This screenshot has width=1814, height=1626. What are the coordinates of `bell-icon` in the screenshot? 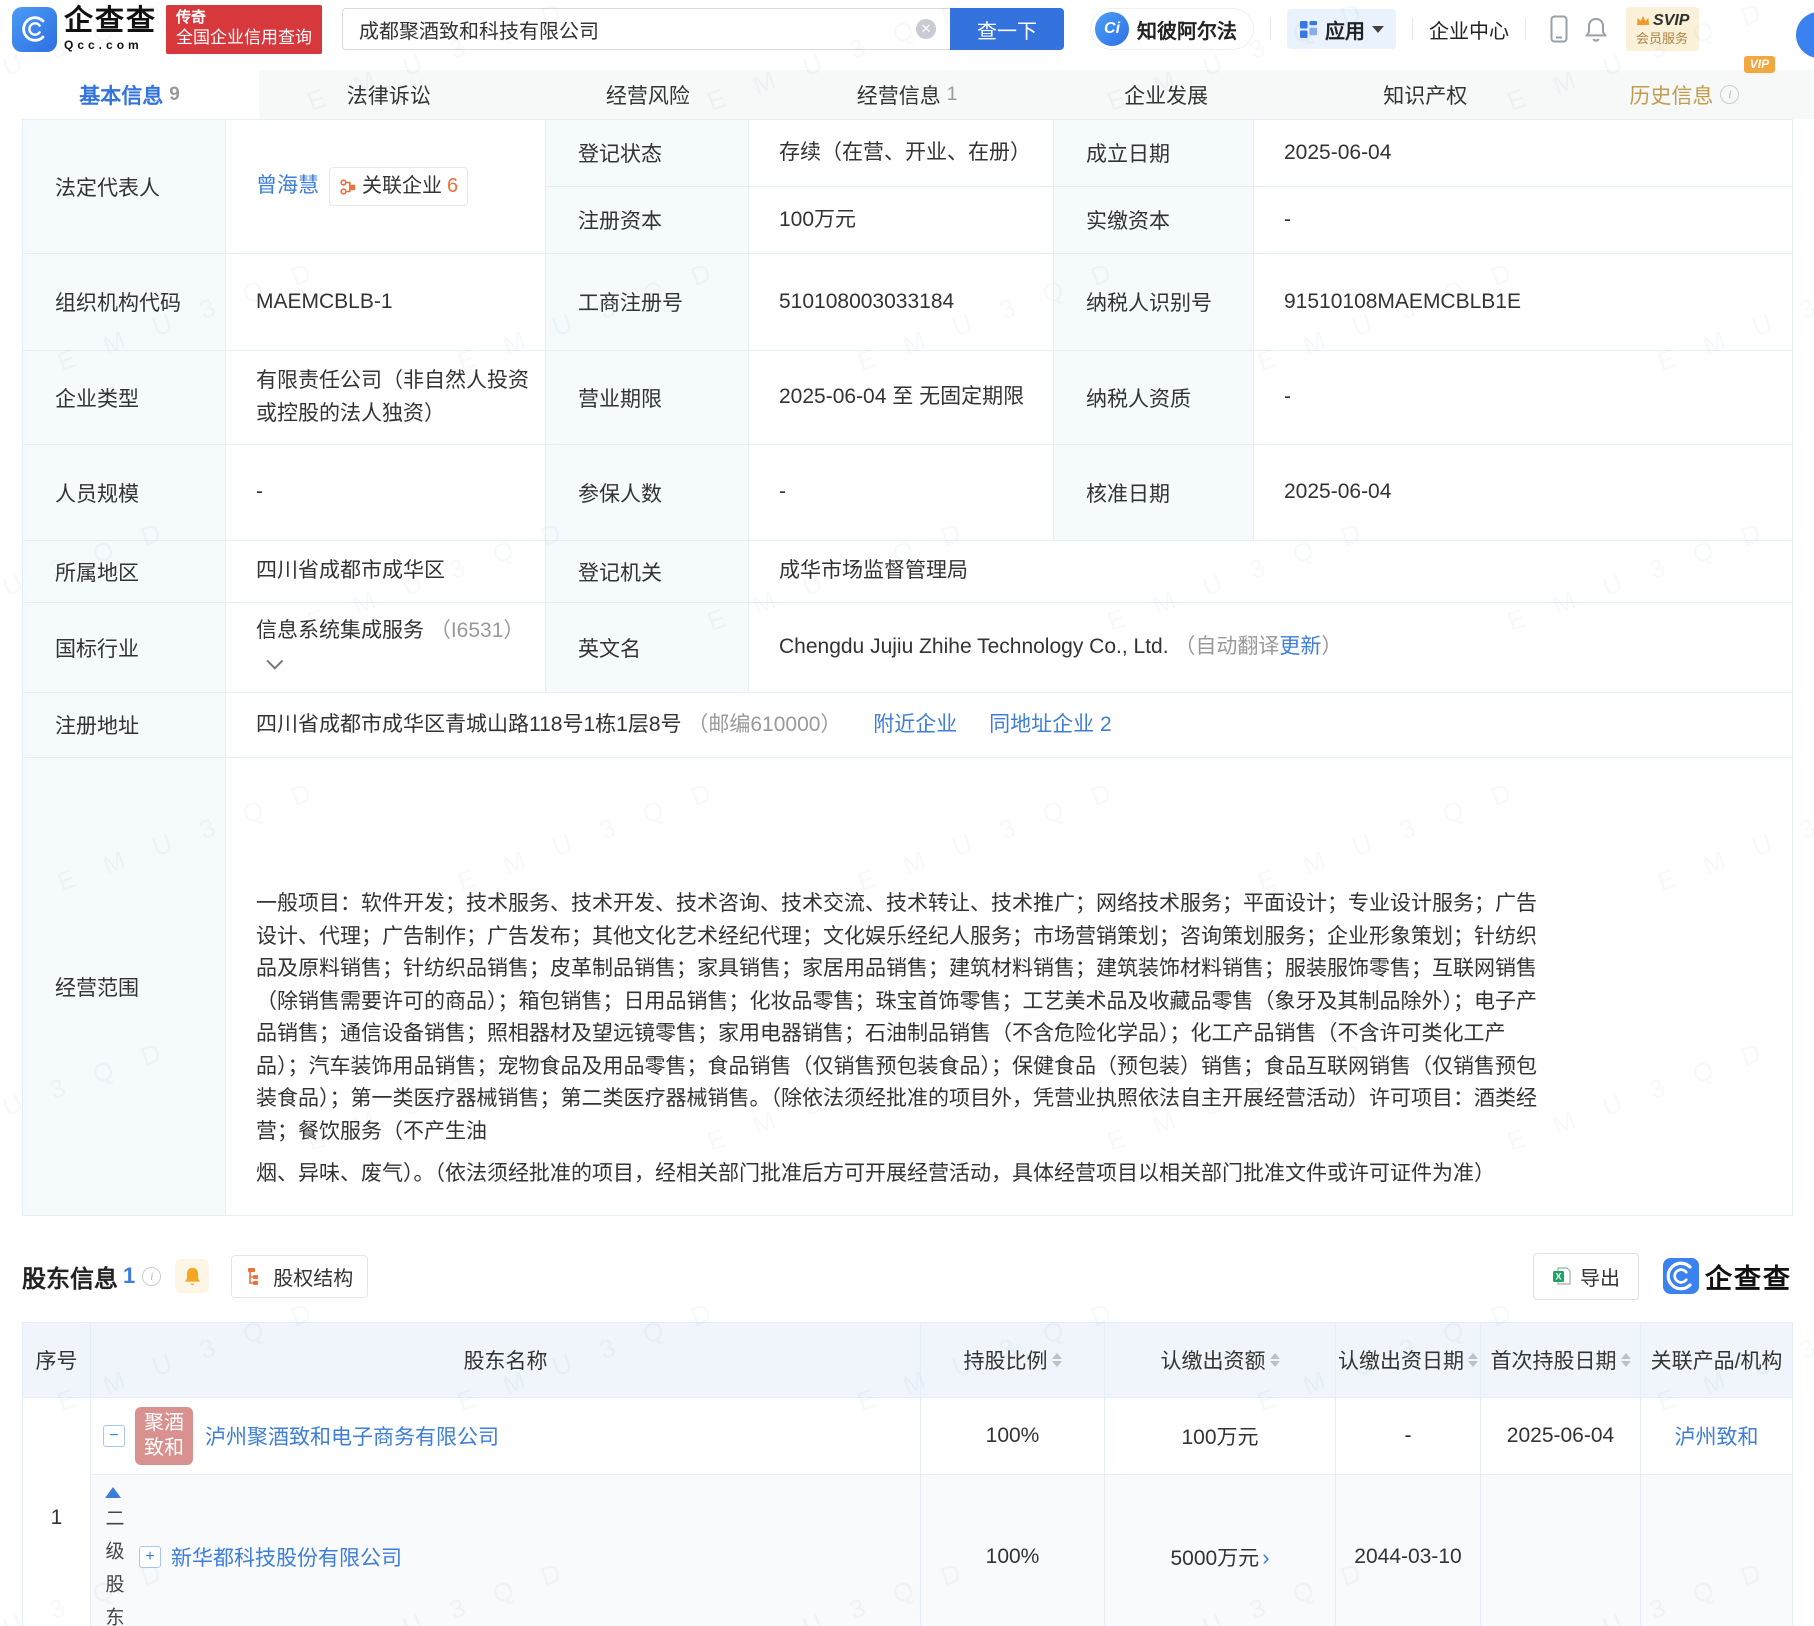 It's located at (192, 1276).